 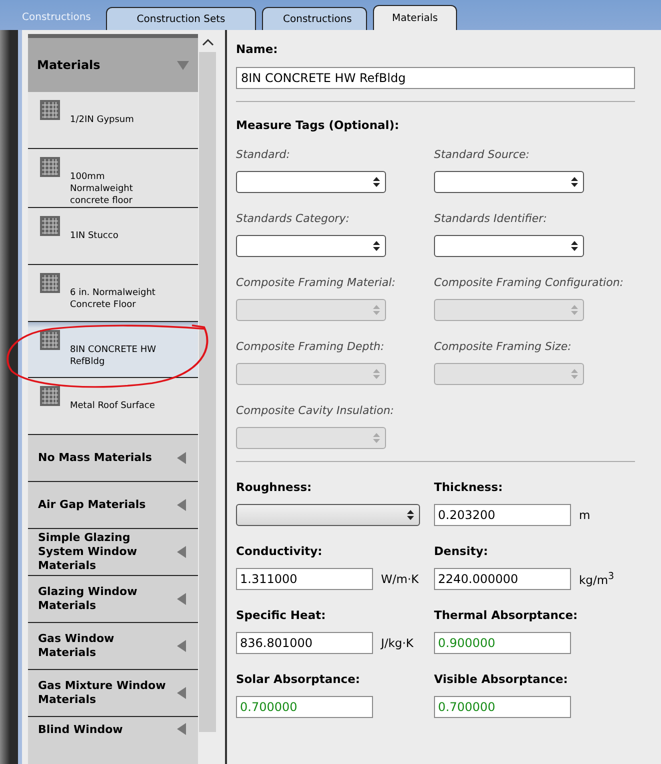 What do you see at coordinates (482, 154) in the screenshot?
I see `field-label: Standard Source:` at bounding box center [482, 154].